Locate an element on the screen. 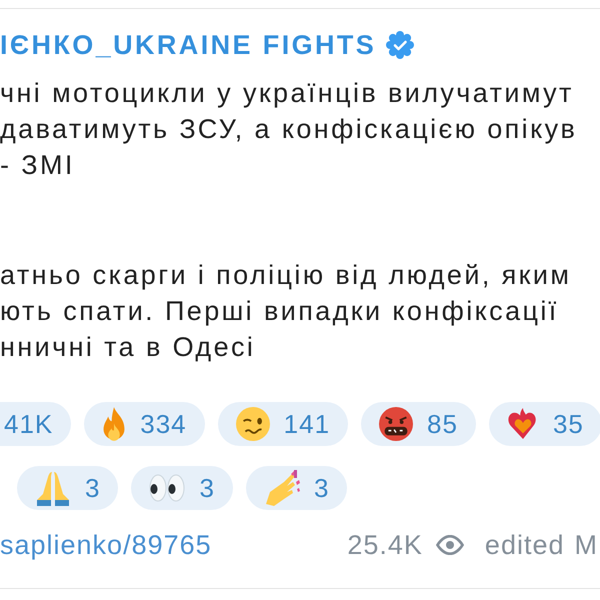  reaction-button: 41K is located at coordinates (36, 424).